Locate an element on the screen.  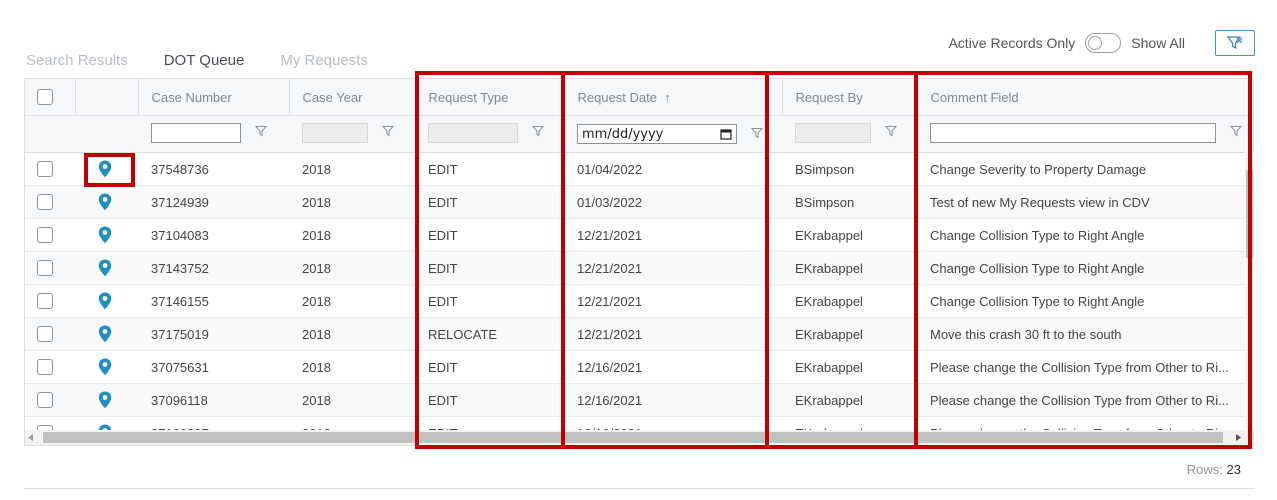
filter-cell-empty is located at coordinates (50, 134).